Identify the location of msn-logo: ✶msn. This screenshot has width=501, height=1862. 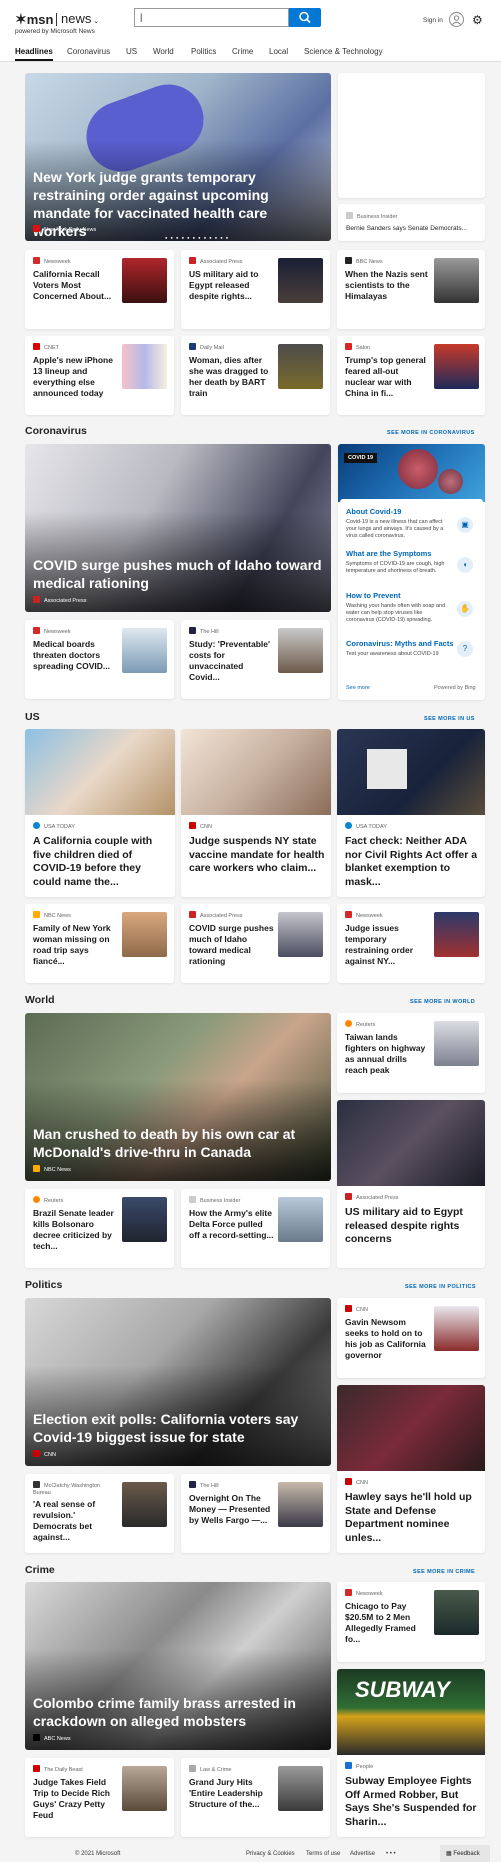
(34, 19).